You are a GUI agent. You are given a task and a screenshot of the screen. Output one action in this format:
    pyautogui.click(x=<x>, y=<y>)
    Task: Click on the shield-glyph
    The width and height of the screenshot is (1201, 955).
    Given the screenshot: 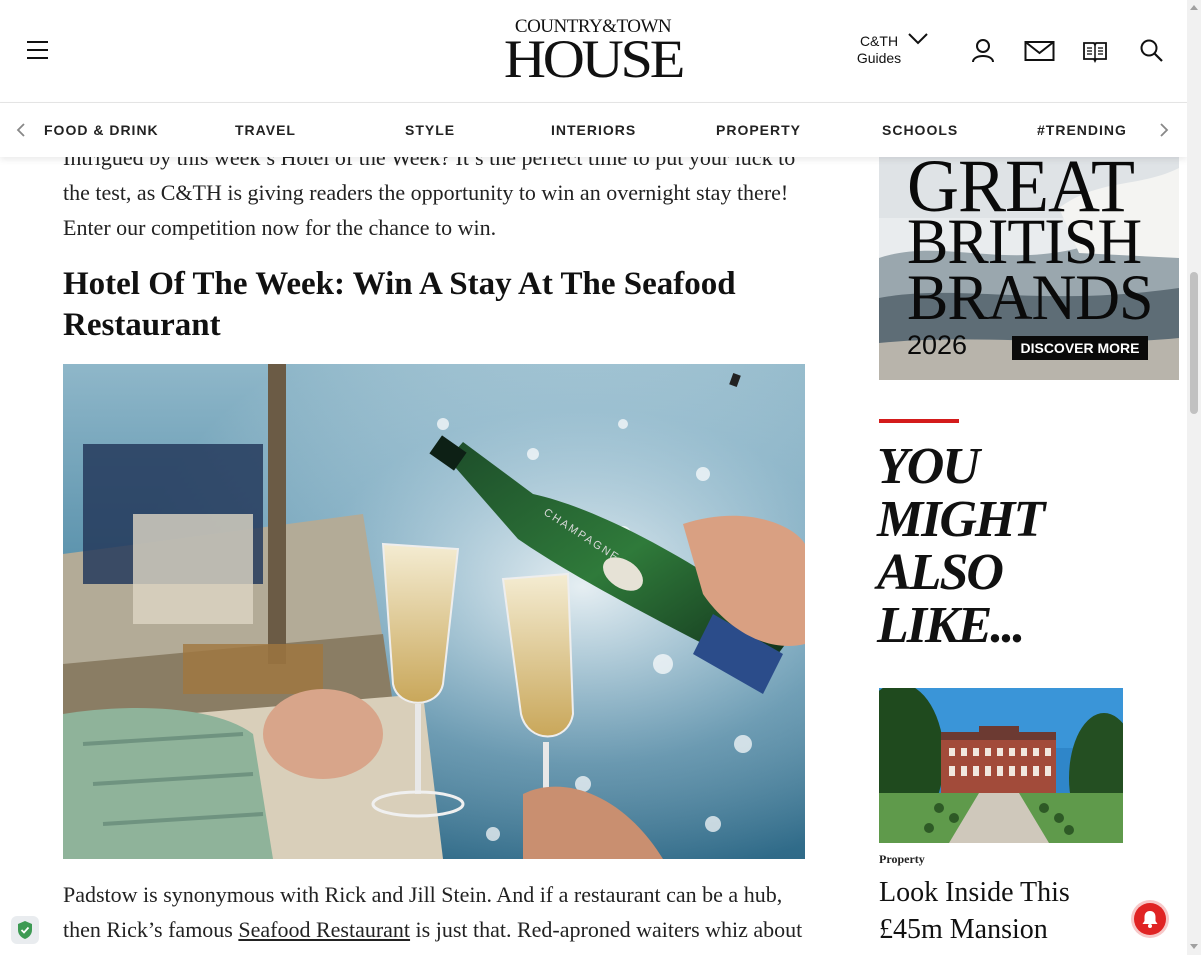 What is the action you would take?
    pyautogui.click(x=25, y=930)
    